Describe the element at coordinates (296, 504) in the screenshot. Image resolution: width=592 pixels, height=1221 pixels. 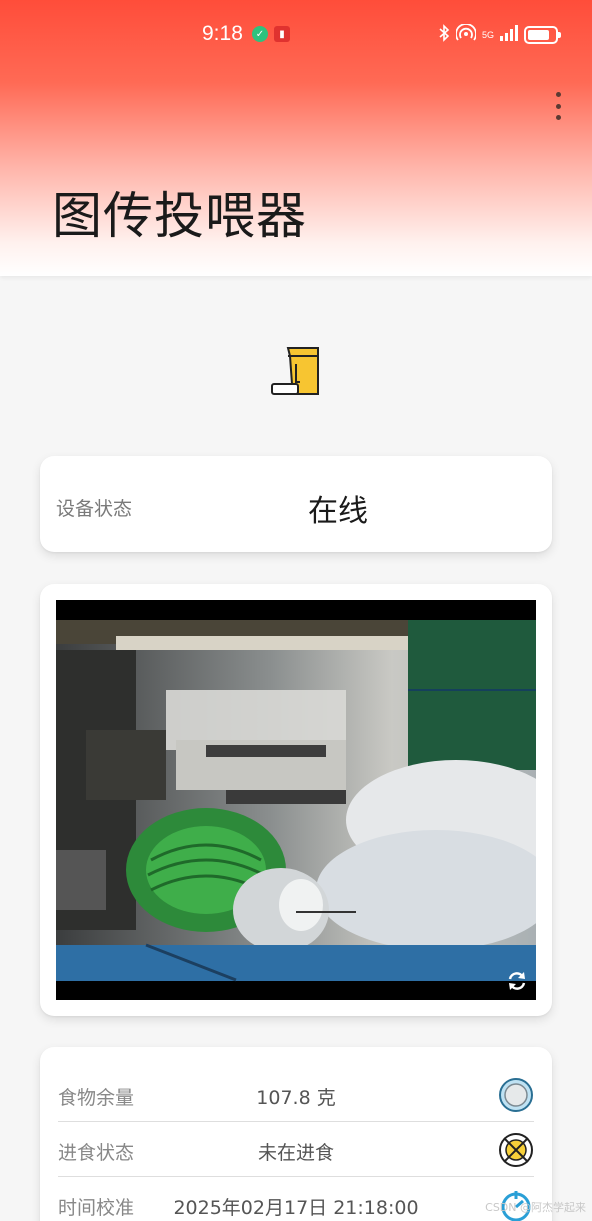
I see `device-status-card: 设备状态 在线` at that location.